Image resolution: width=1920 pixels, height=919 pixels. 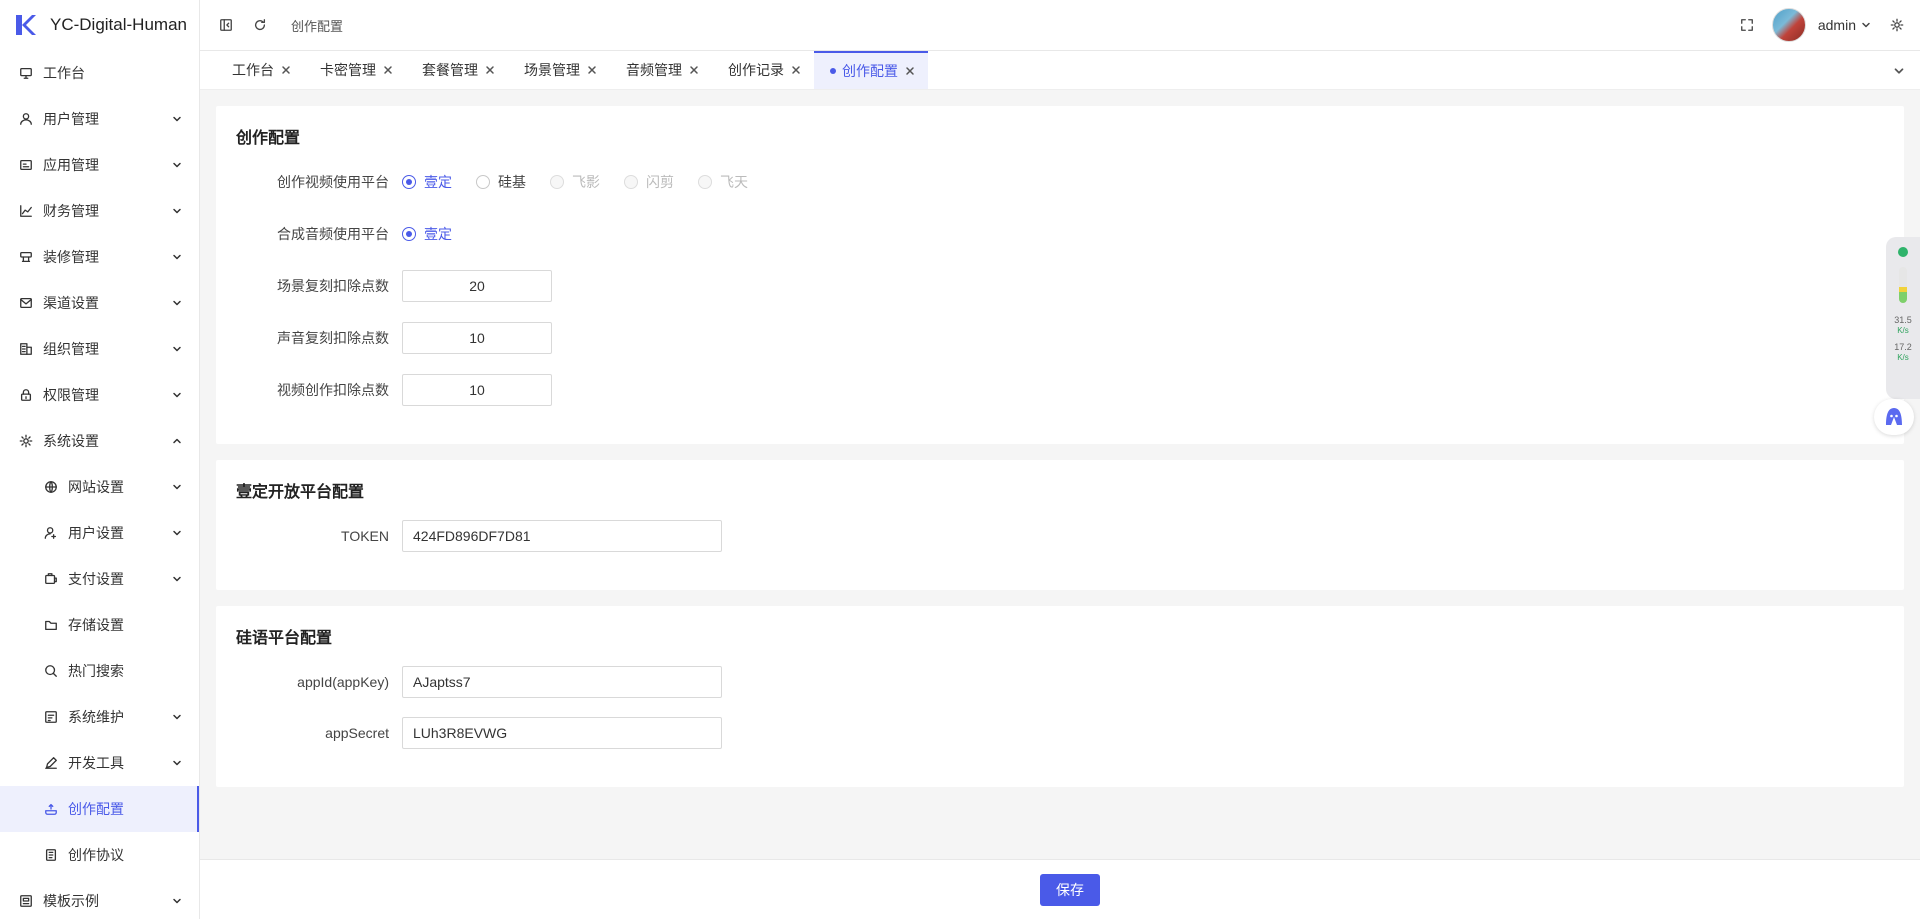 I want to click on network-monitor-widget: 31.5 K/s 17.2 K/s, so click(x=1903, y=318).